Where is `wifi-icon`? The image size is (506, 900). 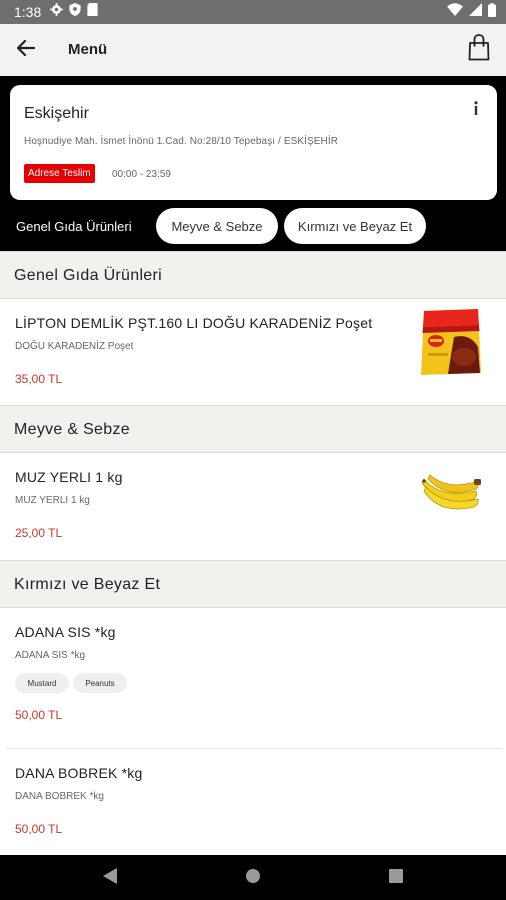
wifi-icon is located at coordinates (455, 12).